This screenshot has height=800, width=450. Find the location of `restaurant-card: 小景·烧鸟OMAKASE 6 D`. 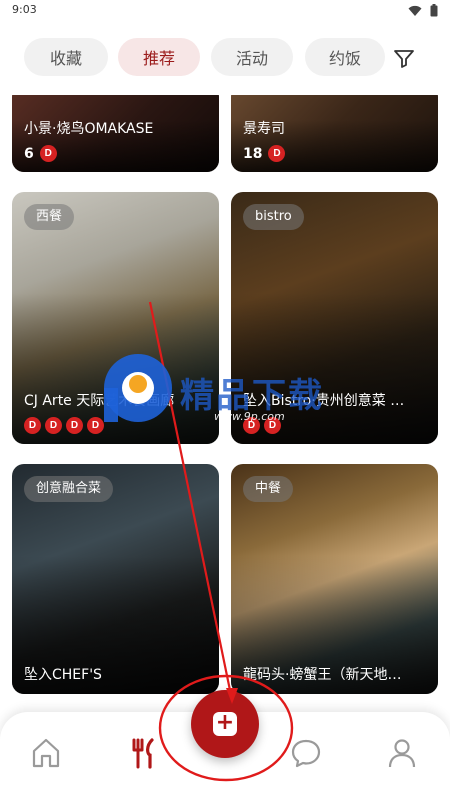

restaurant-card: 小景·烧鸟OMAKASE 6 D is located at coordinates (115, 133).